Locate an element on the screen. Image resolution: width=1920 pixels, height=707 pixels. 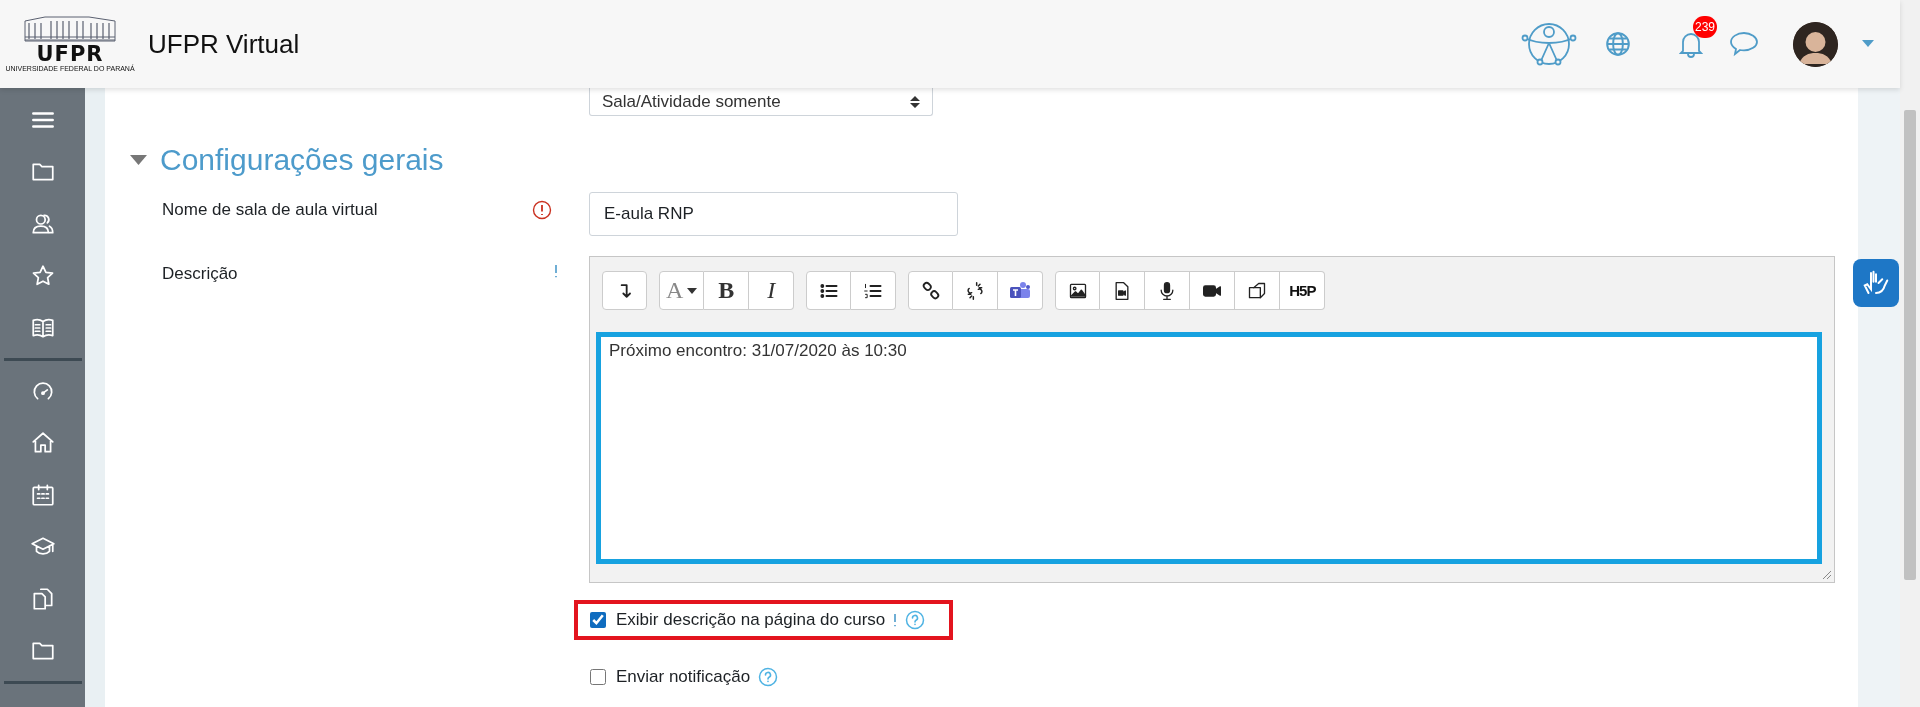
copy-button is located at coordinates (1258, 290).